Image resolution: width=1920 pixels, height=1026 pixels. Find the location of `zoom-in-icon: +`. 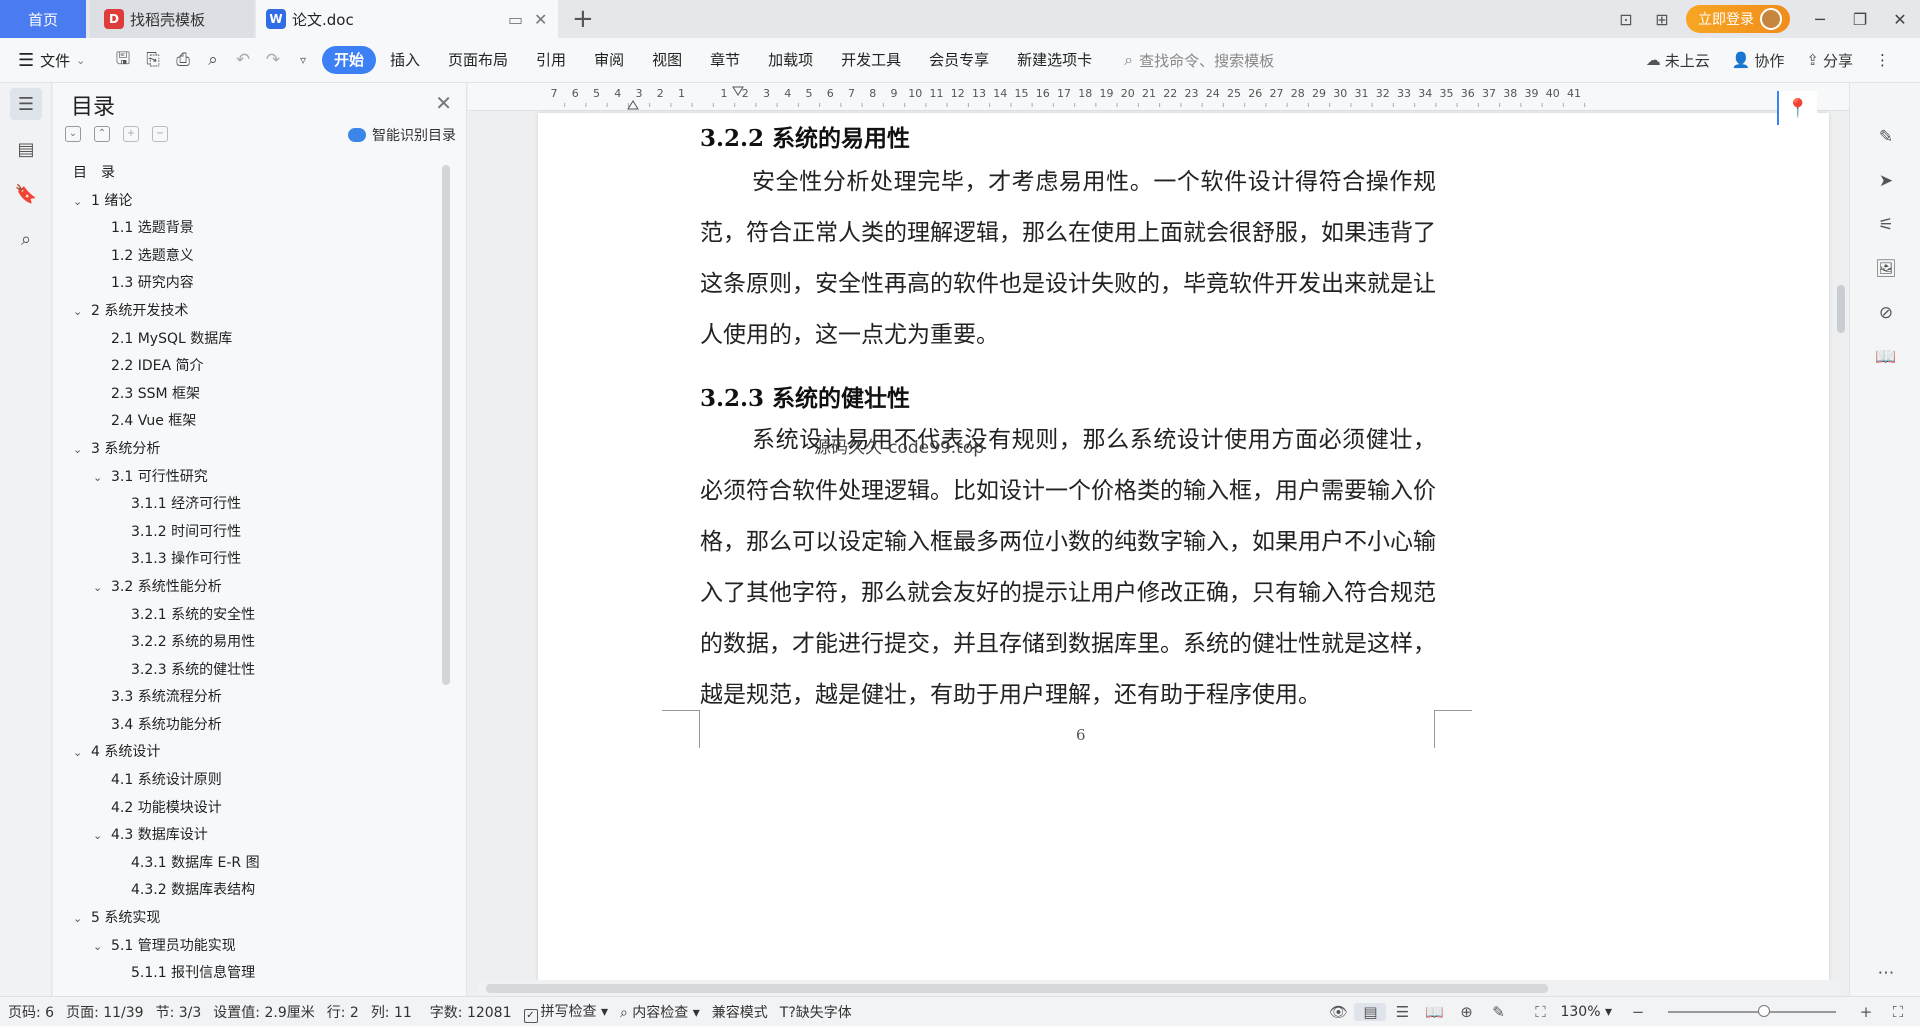

zoom-in-icon: + is located at coordinates (1866, 1012).